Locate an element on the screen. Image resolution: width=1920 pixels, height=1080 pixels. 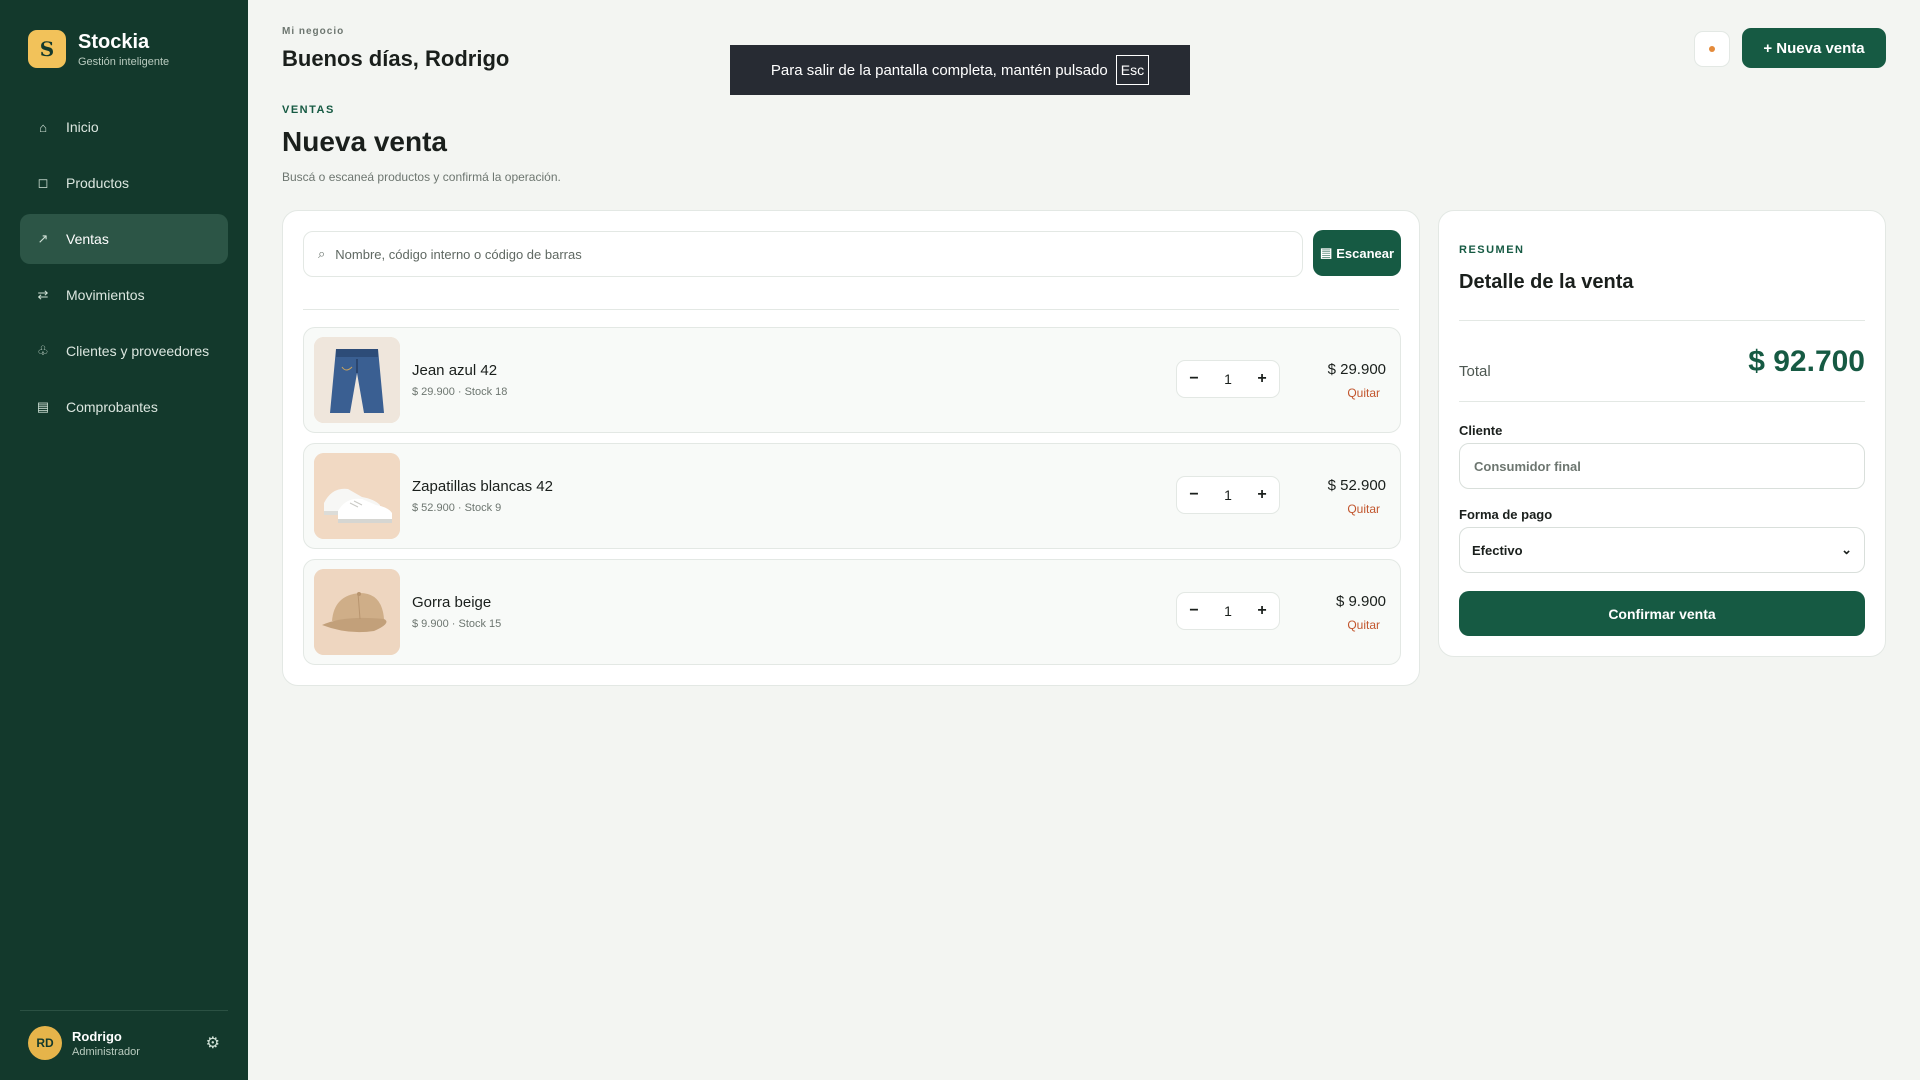
greeting: Buenos días, Rodrigo is located at coordinates (396, 58).